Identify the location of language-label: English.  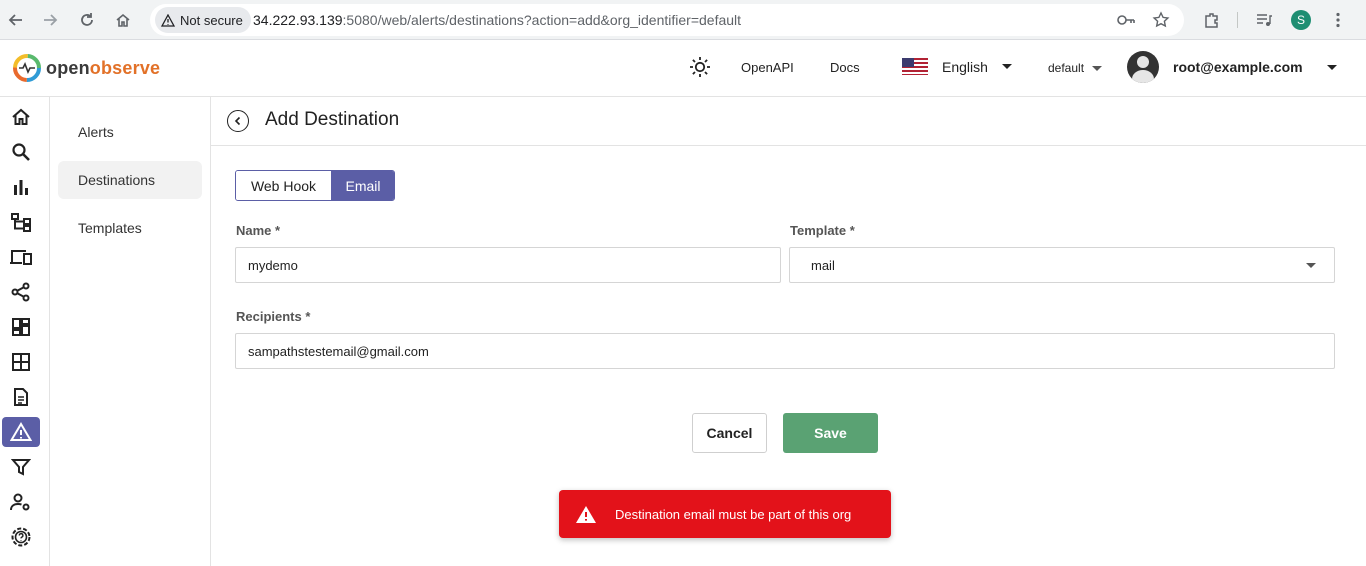
(965, 66).